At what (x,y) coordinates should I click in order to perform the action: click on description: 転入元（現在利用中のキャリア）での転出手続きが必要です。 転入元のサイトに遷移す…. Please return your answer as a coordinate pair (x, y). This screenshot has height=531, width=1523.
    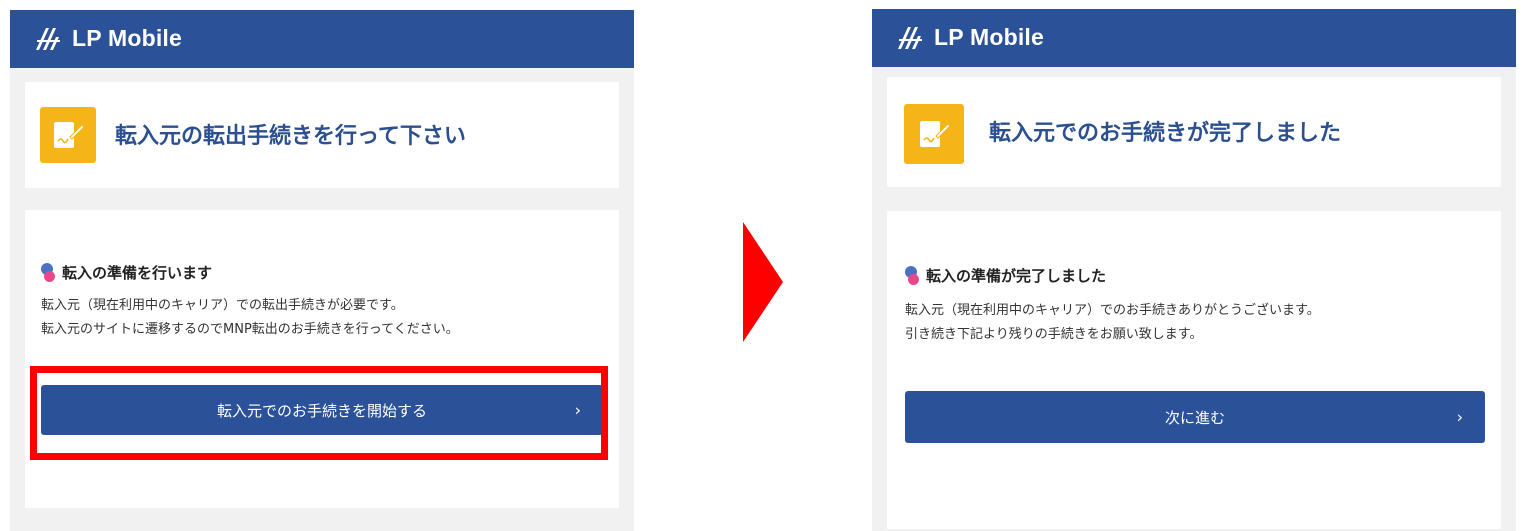
    Looking at the image, I should click on (250, 318).